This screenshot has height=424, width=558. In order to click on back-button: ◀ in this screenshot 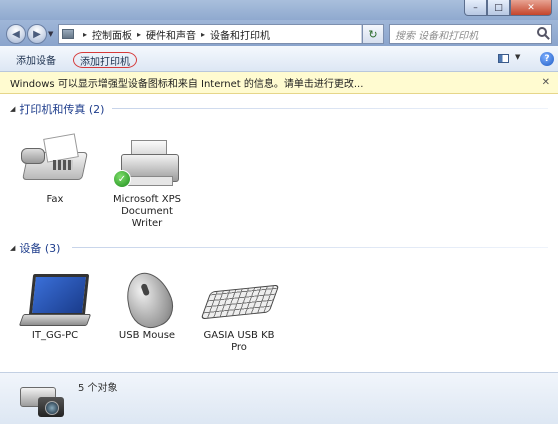, I will do `click(16, 34)`.